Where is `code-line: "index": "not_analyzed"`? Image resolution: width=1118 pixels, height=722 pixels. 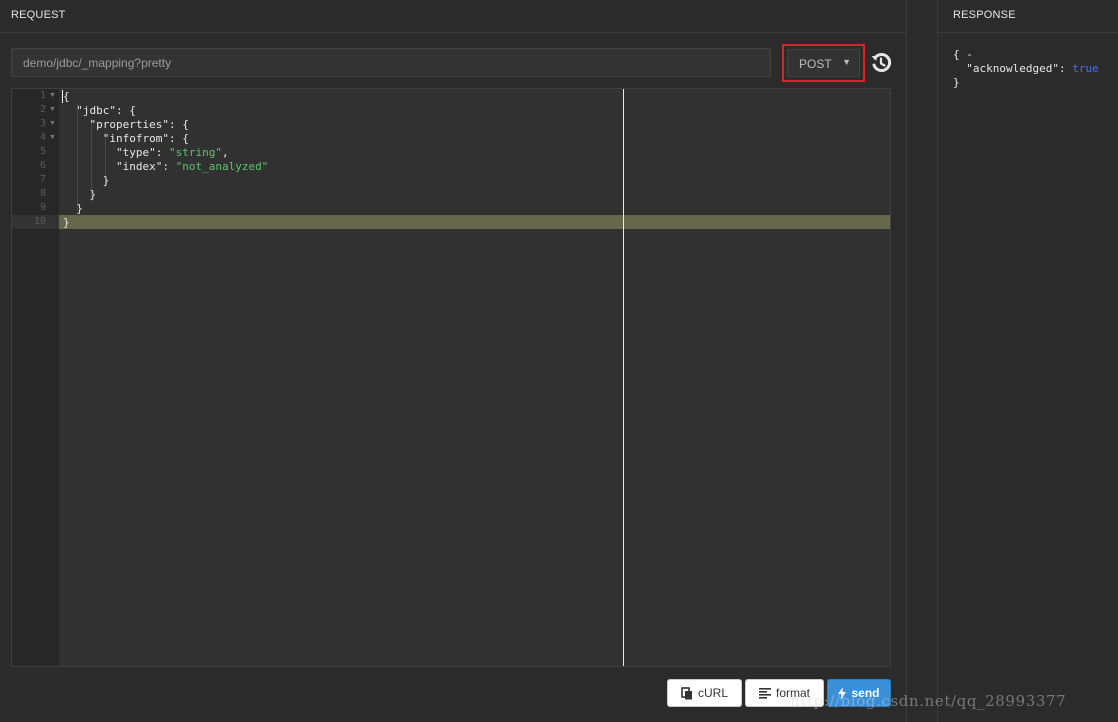 code-line: "index": "not_analyzed" is located at coordinates (166, 166).